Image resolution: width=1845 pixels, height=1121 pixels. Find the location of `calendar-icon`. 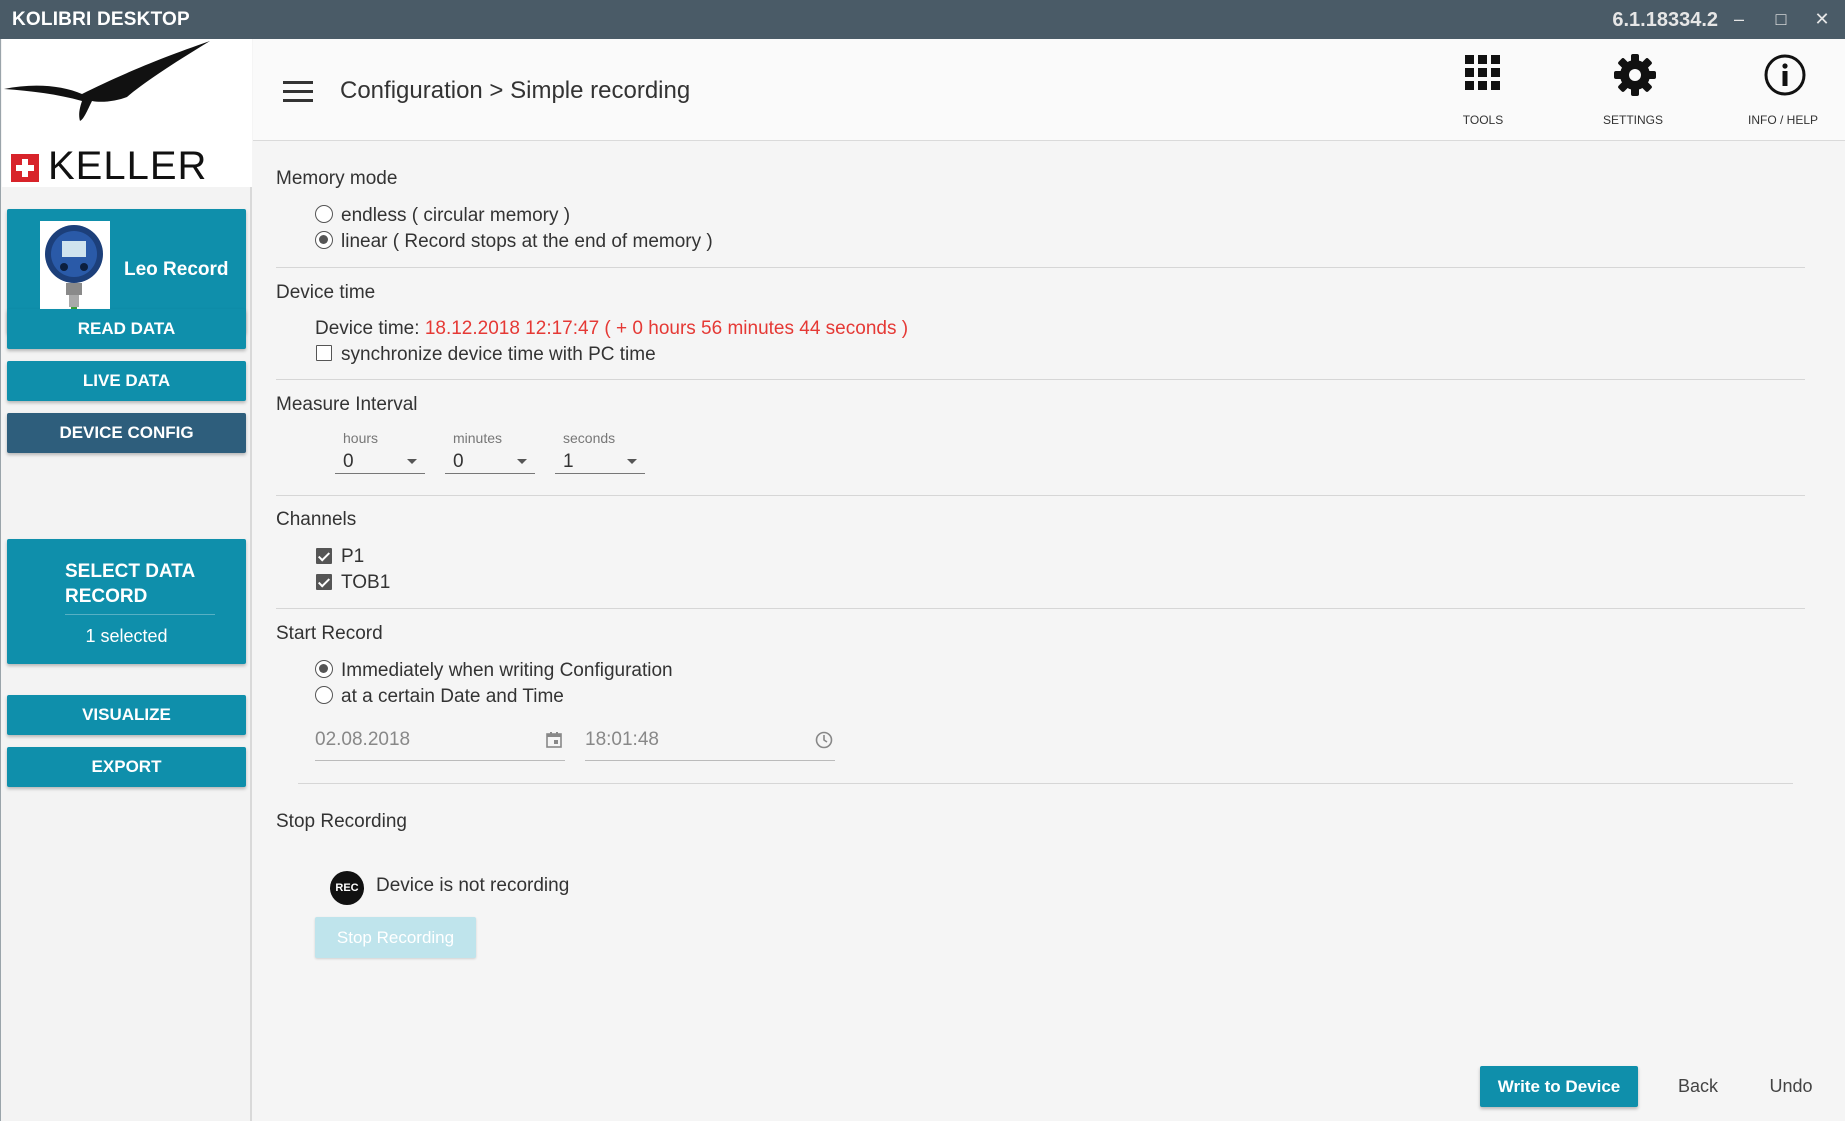

calendar-icon is located at coordinates (554, 740).